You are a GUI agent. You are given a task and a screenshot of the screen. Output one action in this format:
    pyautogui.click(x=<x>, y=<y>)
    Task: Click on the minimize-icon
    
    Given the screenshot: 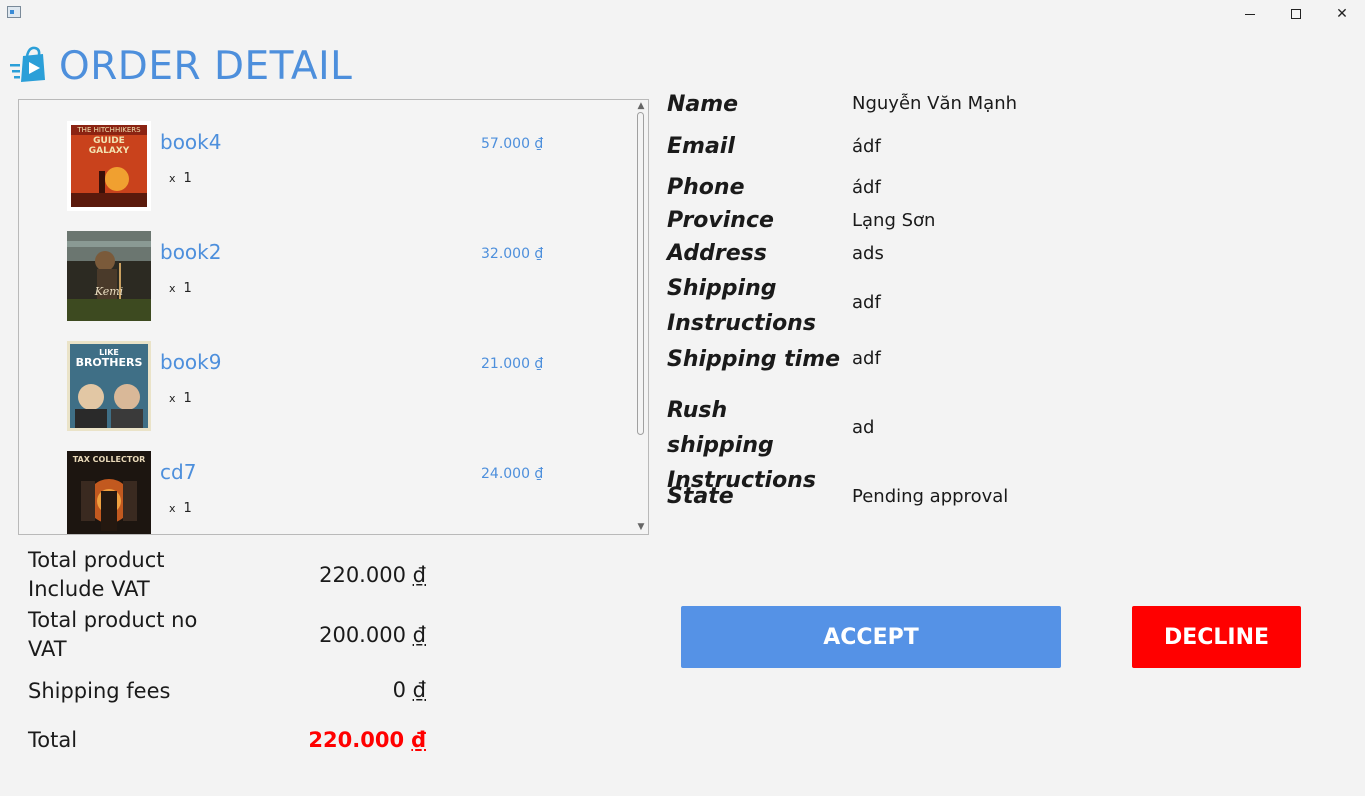 What is the action you would take?
    pyautogui.click(x=1250, y=14)
    